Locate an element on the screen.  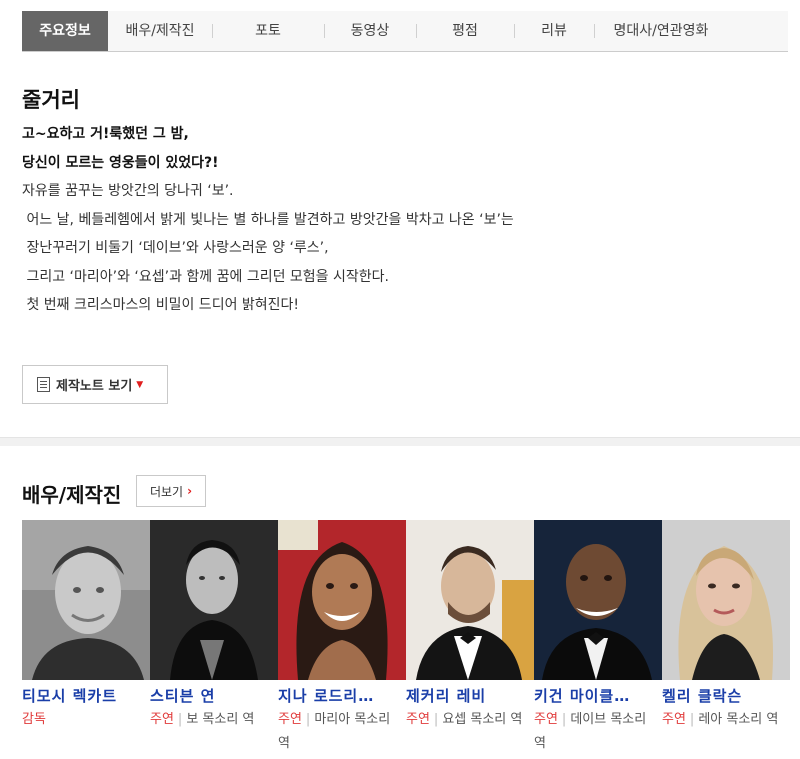
cast-card: 제커리 레비 주연 | 요셉 목소리 역 is located at coordinates (470, 626).